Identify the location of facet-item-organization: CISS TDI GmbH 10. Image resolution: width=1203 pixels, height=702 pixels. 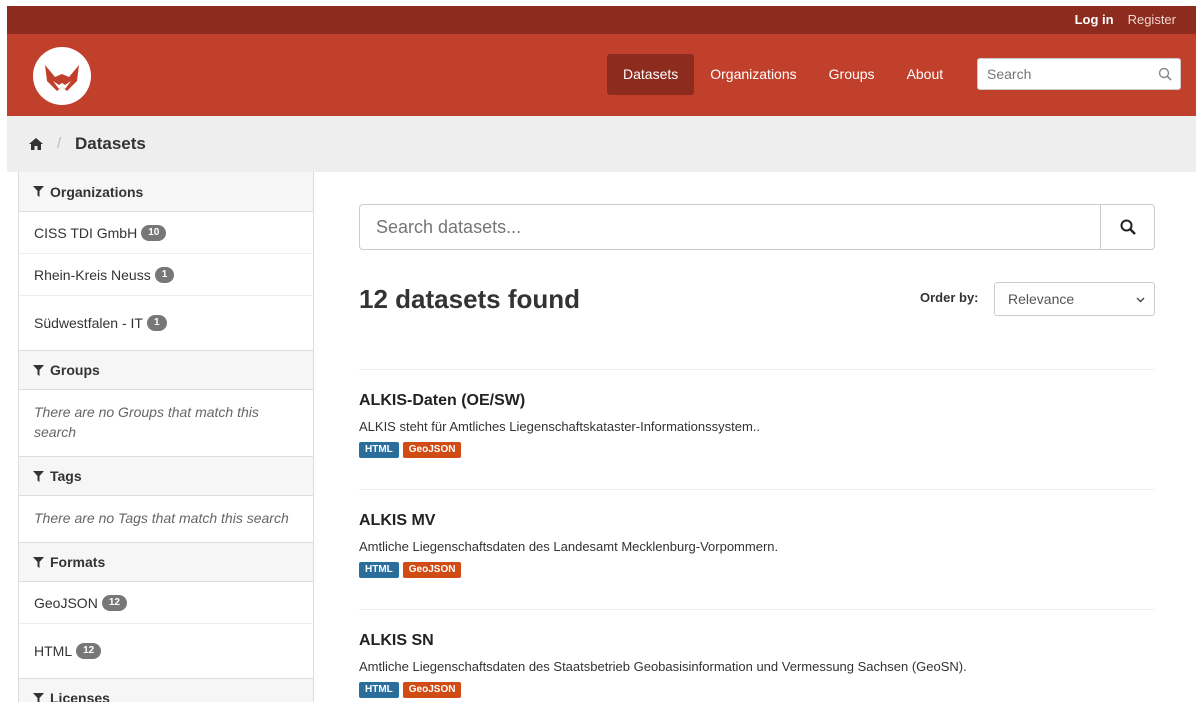
(166, 233).